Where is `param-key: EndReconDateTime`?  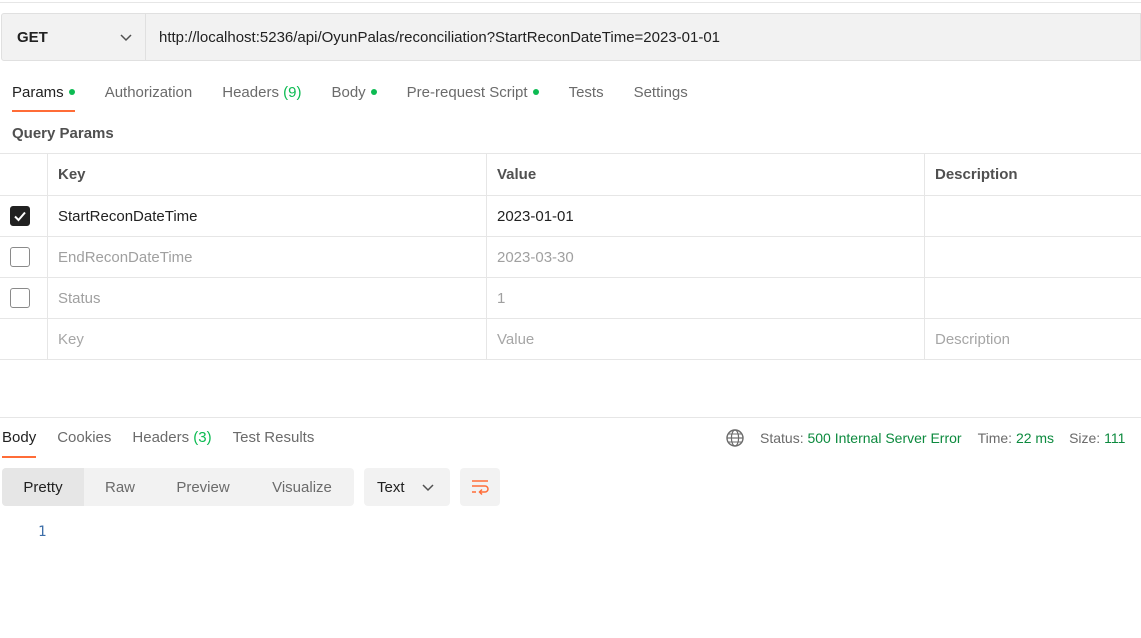 param-key: EndReconDateTime is located at coordinates (267, 257).